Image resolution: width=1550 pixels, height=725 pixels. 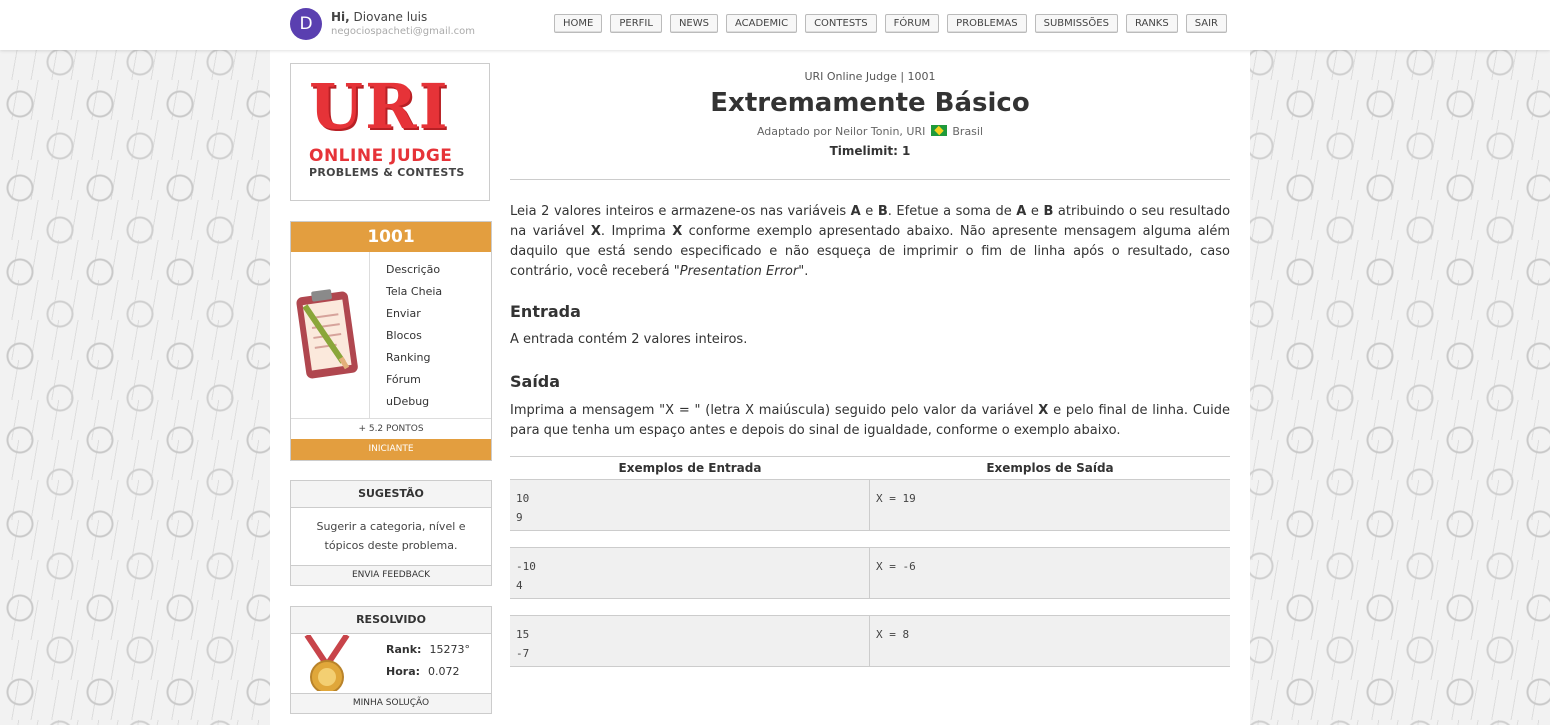 What do you see at coordinates (391, 237) in the screenshot?
I see `problem-number: 1001` at bounding box center [391, 237].